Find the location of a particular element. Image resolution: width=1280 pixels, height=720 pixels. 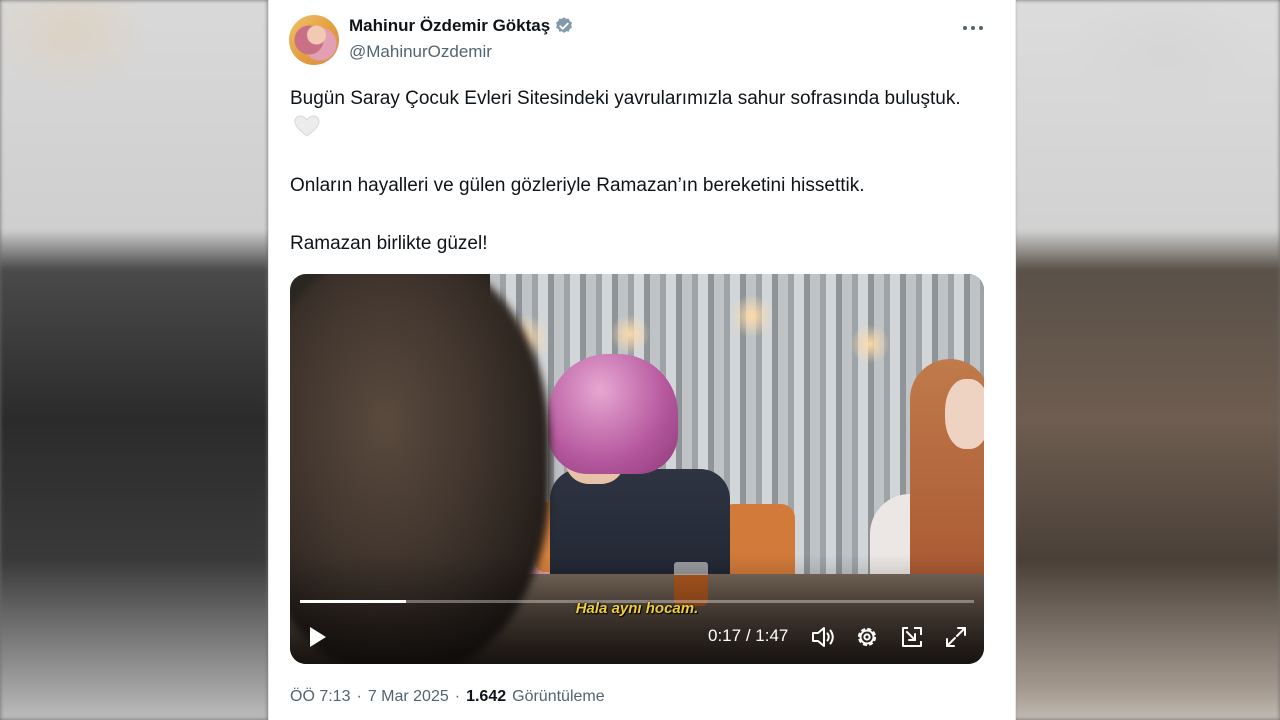

tweet-paragraph-3: Ramazan birlikte güzel! is located at coordinates (389, 243).